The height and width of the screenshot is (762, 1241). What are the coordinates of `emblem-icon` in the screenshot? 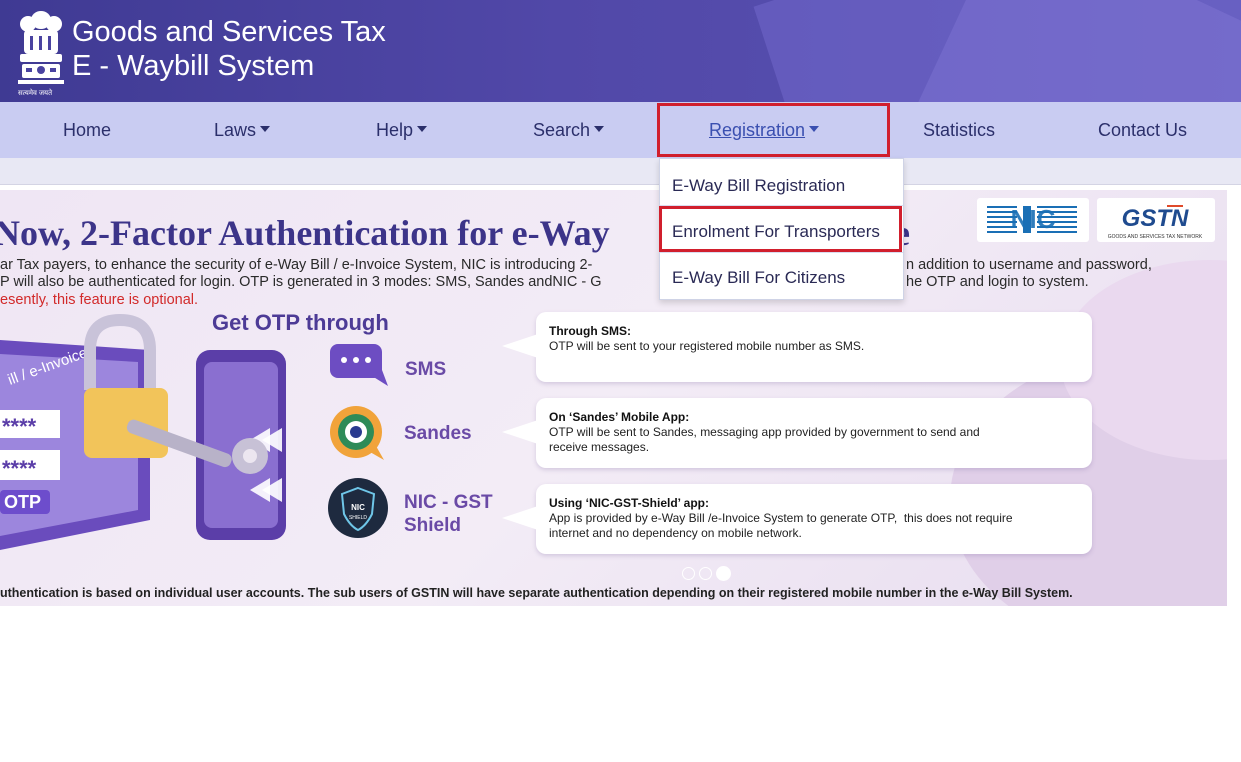 It's located at (41, 47).